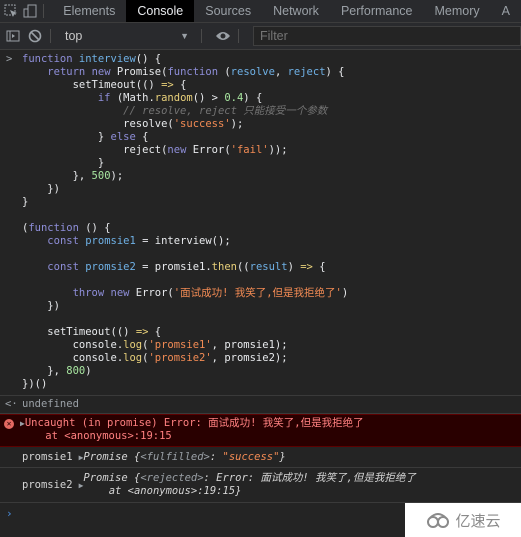  Describe the element at coordinates (47, 485) in the screenshot. I see `log-label: promsie2` at that location.